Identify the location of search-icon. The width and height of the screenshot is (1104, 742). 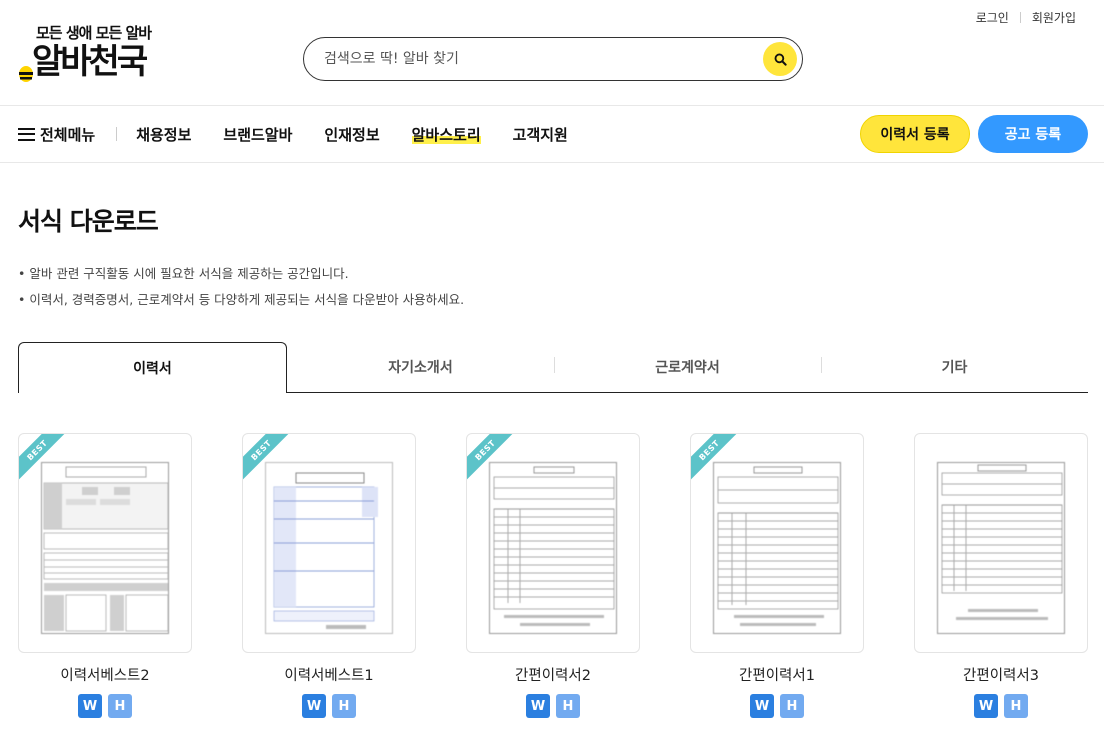
(780, 59).